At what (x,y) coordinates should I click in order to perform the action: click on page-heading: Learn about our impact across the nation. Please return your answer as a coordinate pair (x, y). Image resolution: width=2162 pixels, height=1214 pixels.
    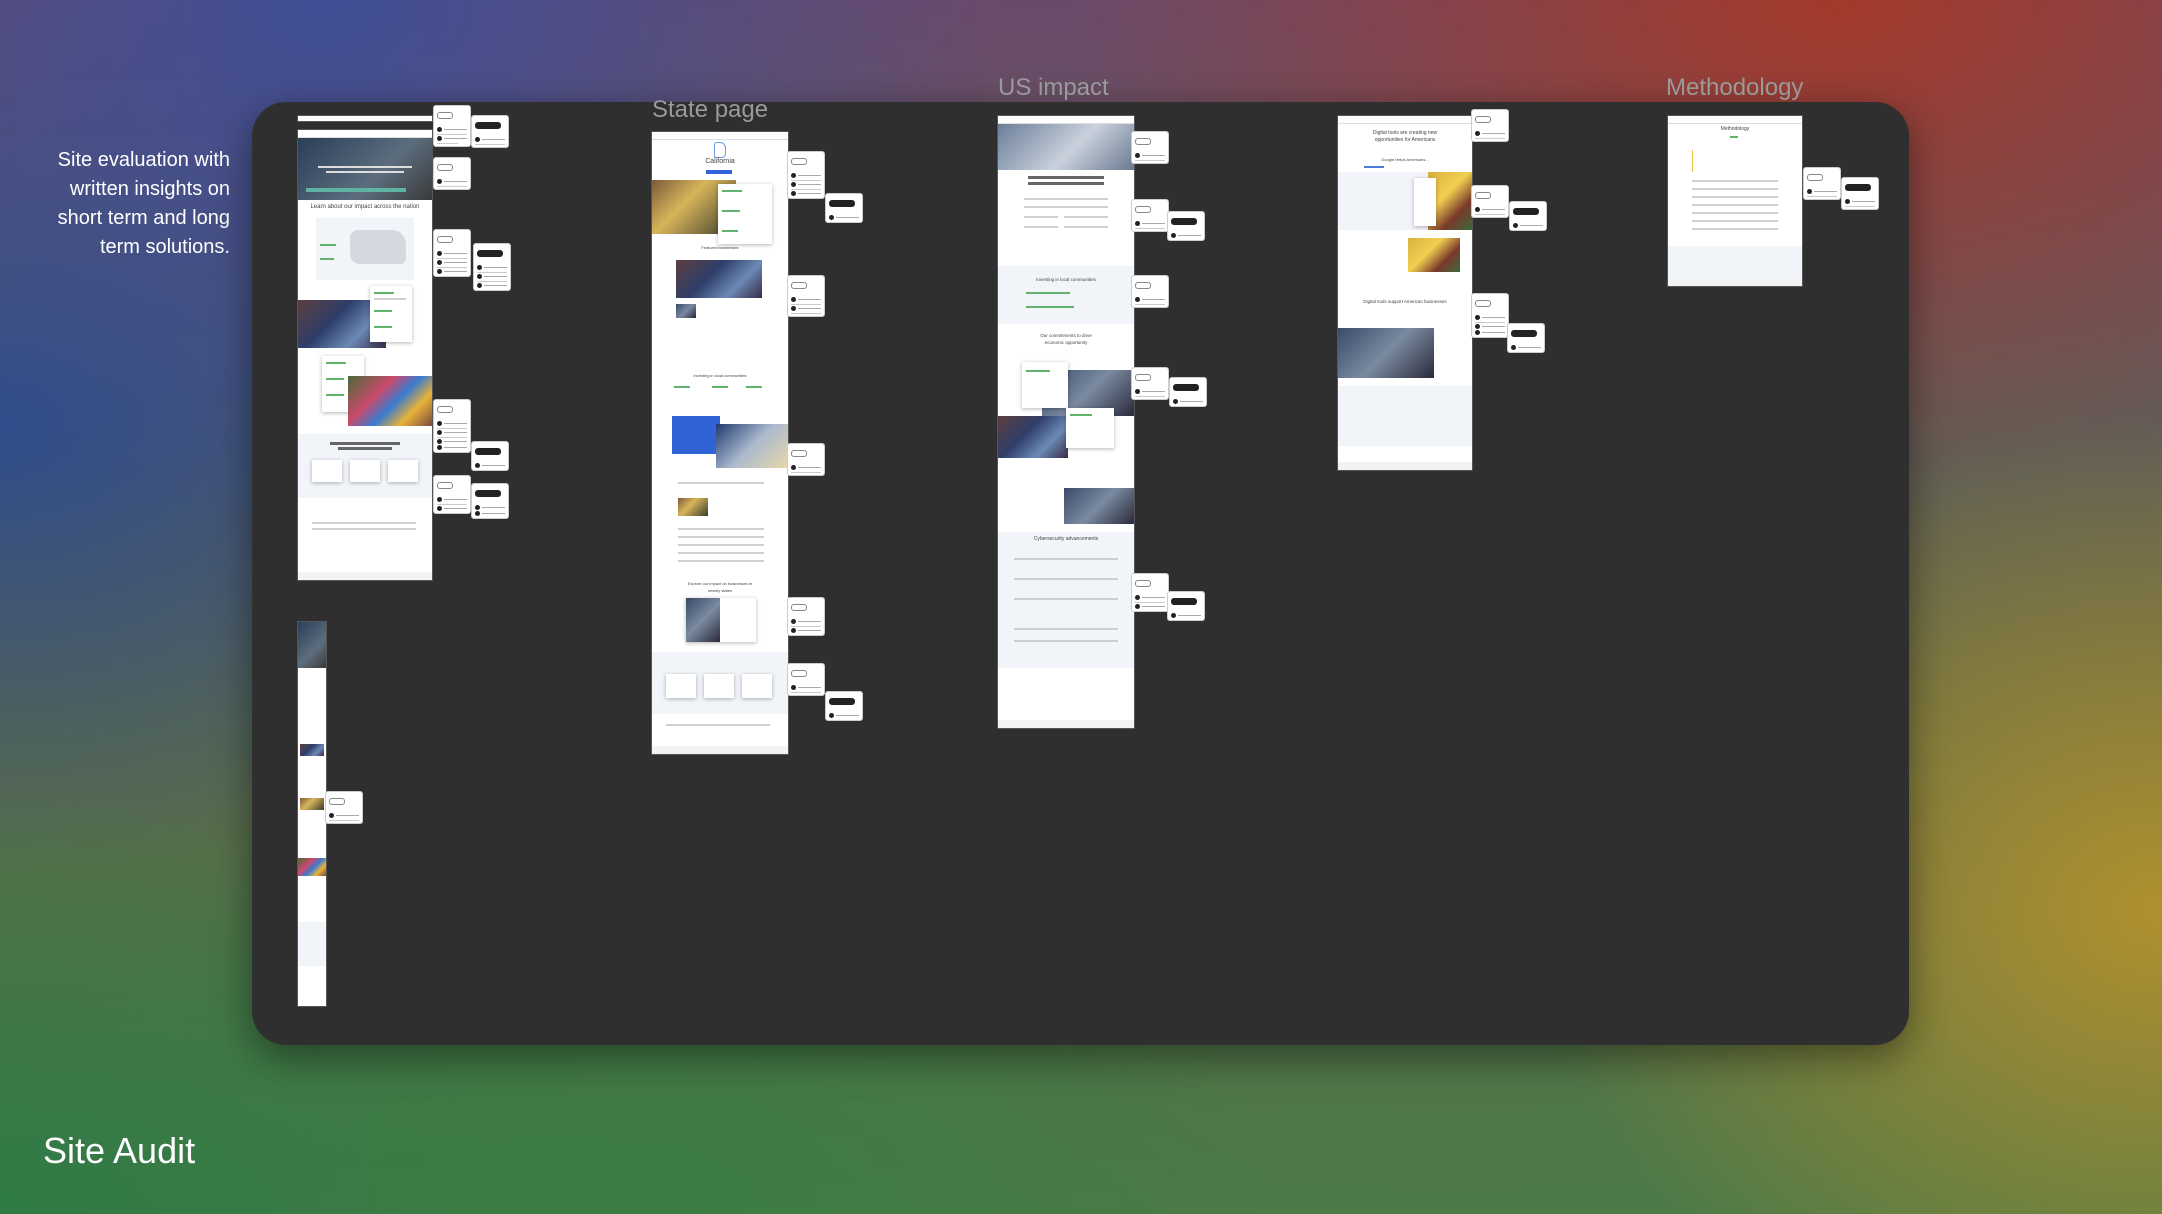
    Looking at the image, I should click on (365, 207).